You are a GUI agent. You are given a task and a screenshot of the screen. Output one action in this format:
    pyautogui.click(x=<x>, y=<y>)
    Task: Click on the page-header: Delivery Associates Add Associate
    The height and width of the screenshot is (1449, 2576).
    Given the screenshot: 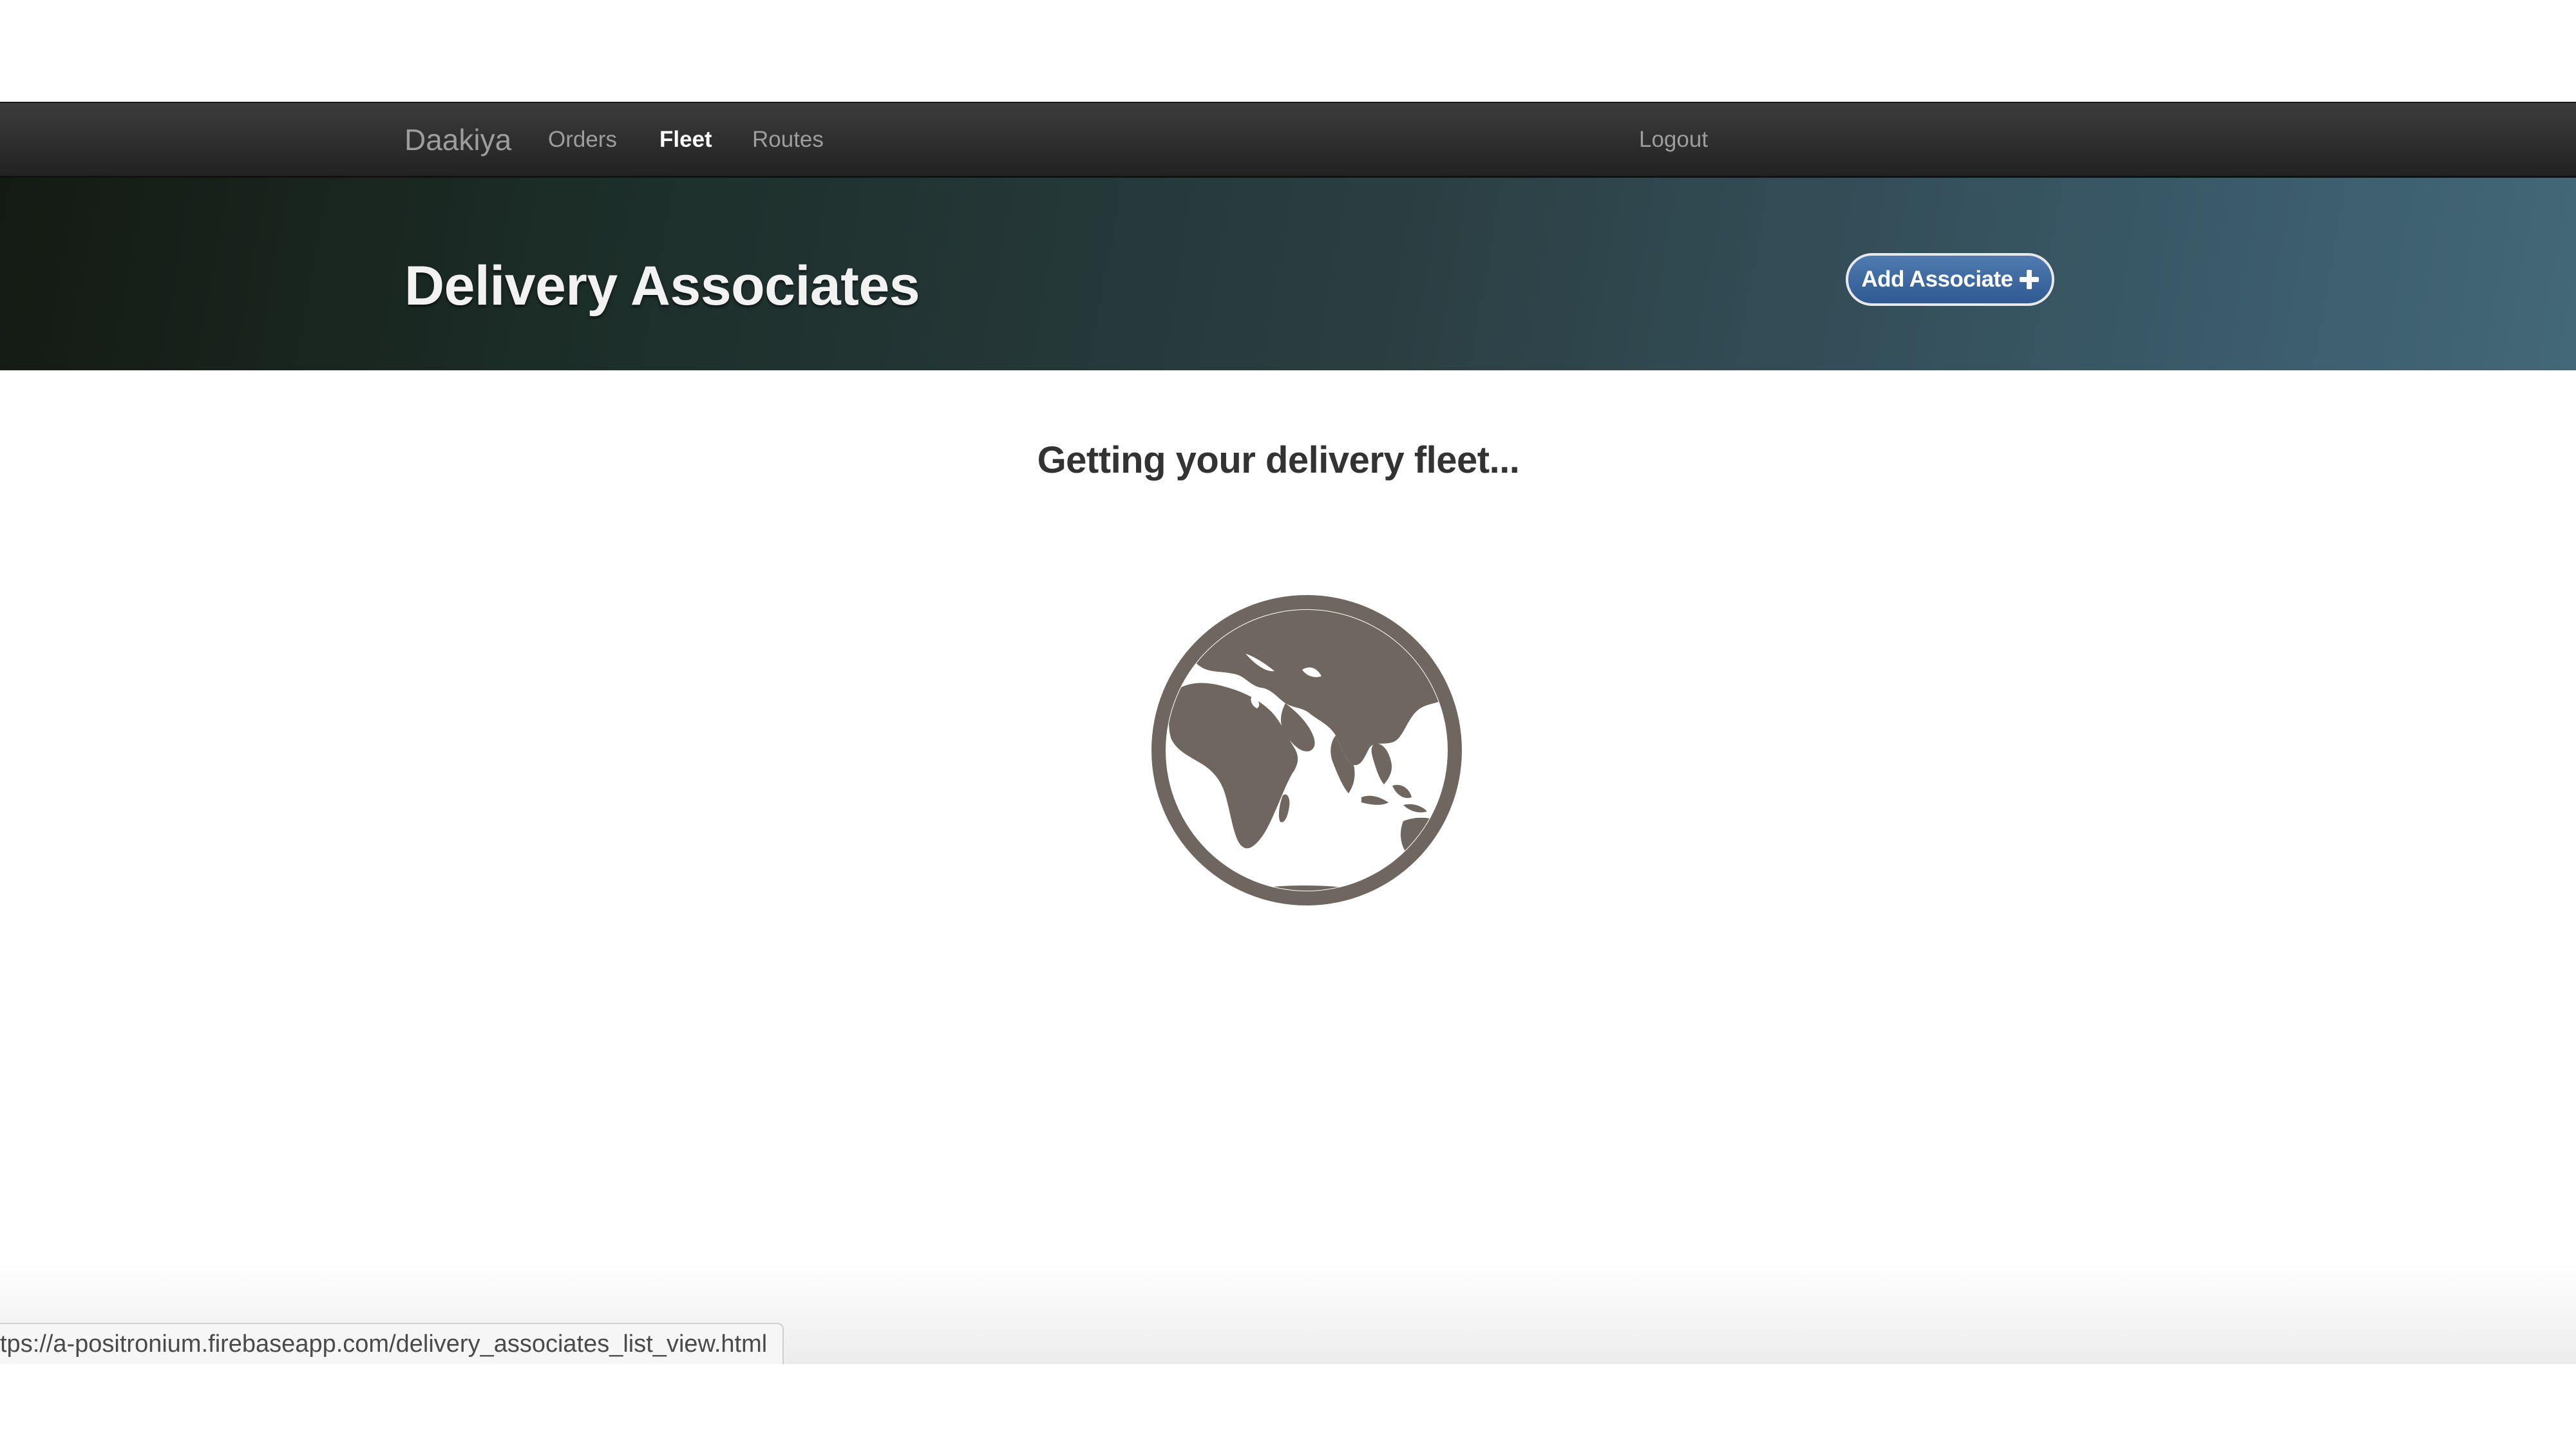 What is the action you would take?
    pyautogui.click(x=1288, y=274)
    